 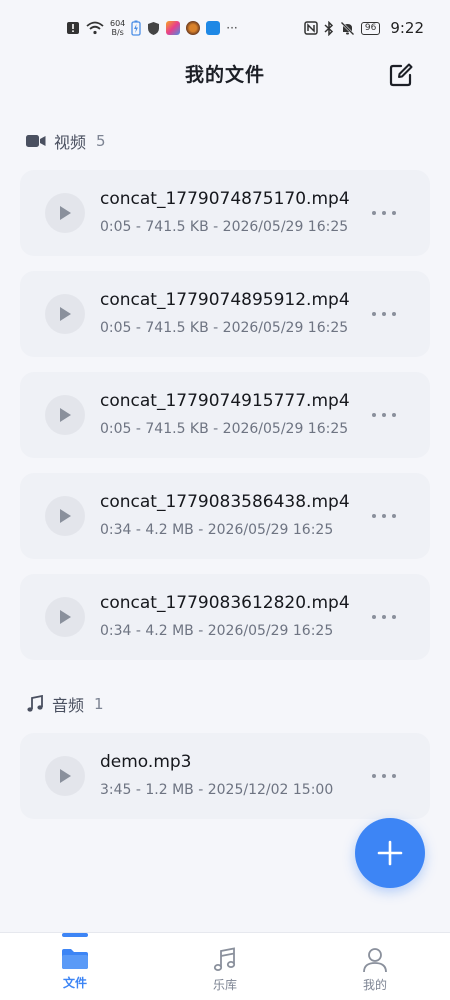 I want to click on file-name: concat_1779074875170.mp4, so click(x=225, y=199).